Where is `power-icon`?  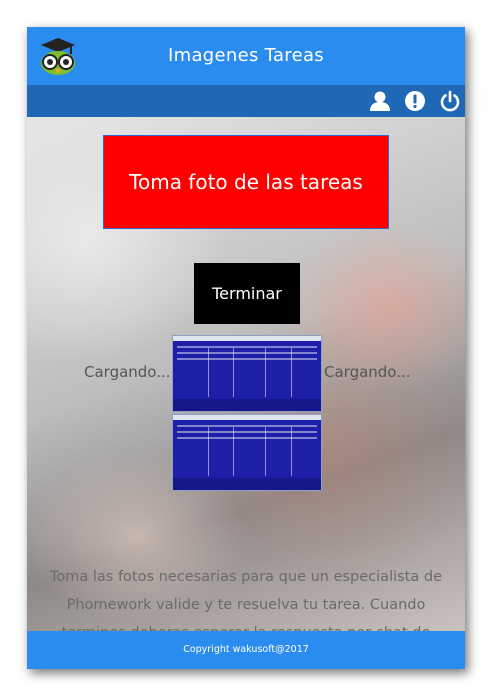 power-icon is located at coordinates (450, 101).